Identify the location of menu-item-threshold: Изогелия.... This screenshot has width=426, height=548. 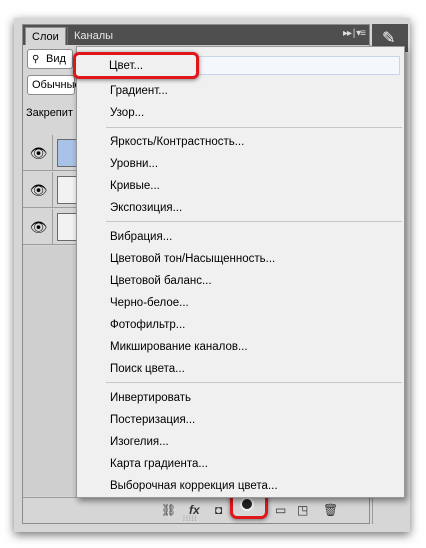
(139, 442).